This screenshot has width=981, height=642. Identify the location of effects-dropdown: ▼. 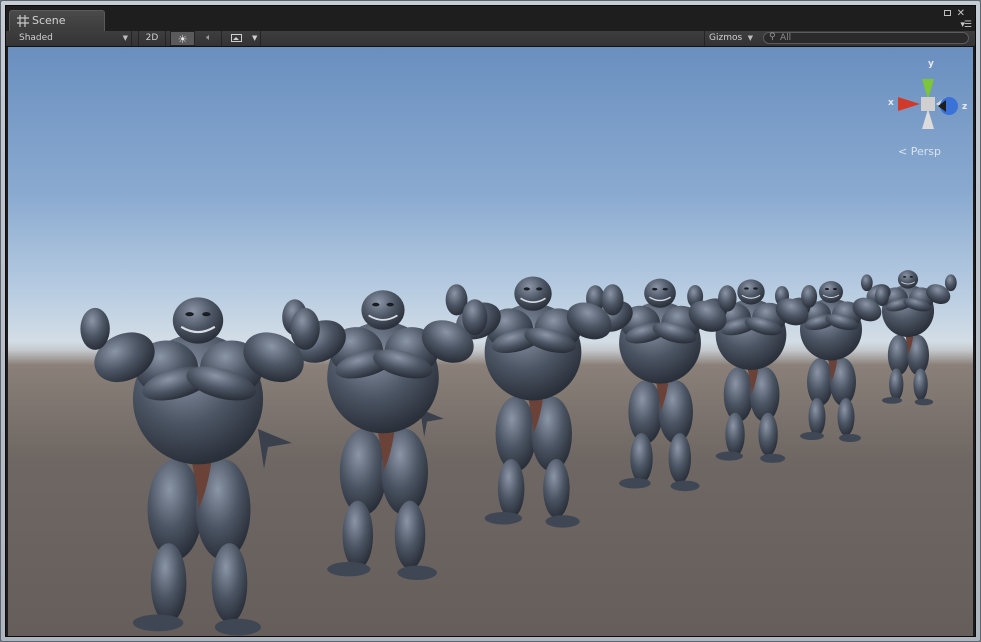
(243, 38).